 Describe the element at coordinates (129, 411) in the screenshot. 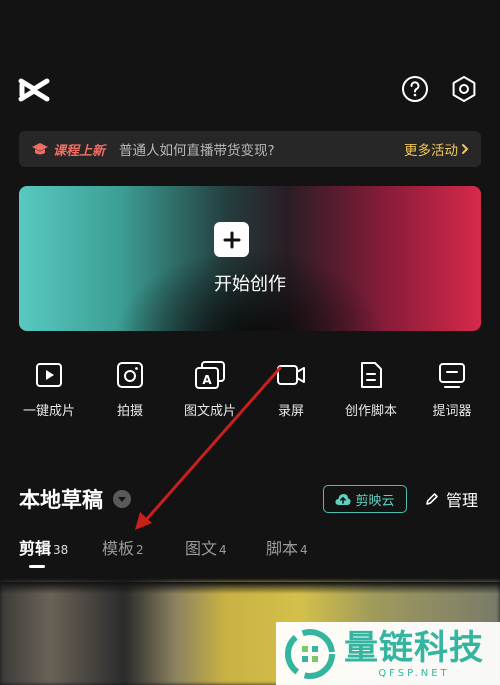

I see `tool-label: 拍摄` at that location.